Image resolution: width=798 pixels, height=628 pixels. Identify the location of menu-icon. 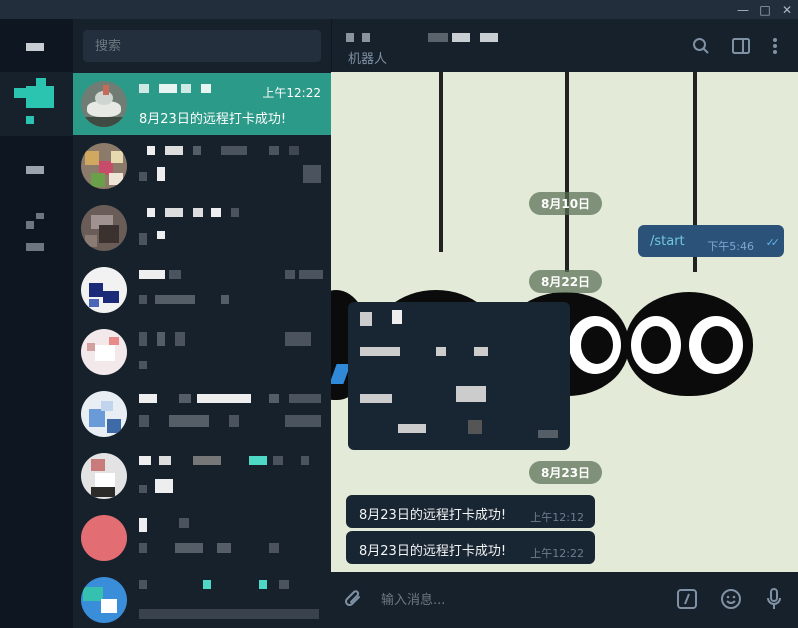
(35, 47).